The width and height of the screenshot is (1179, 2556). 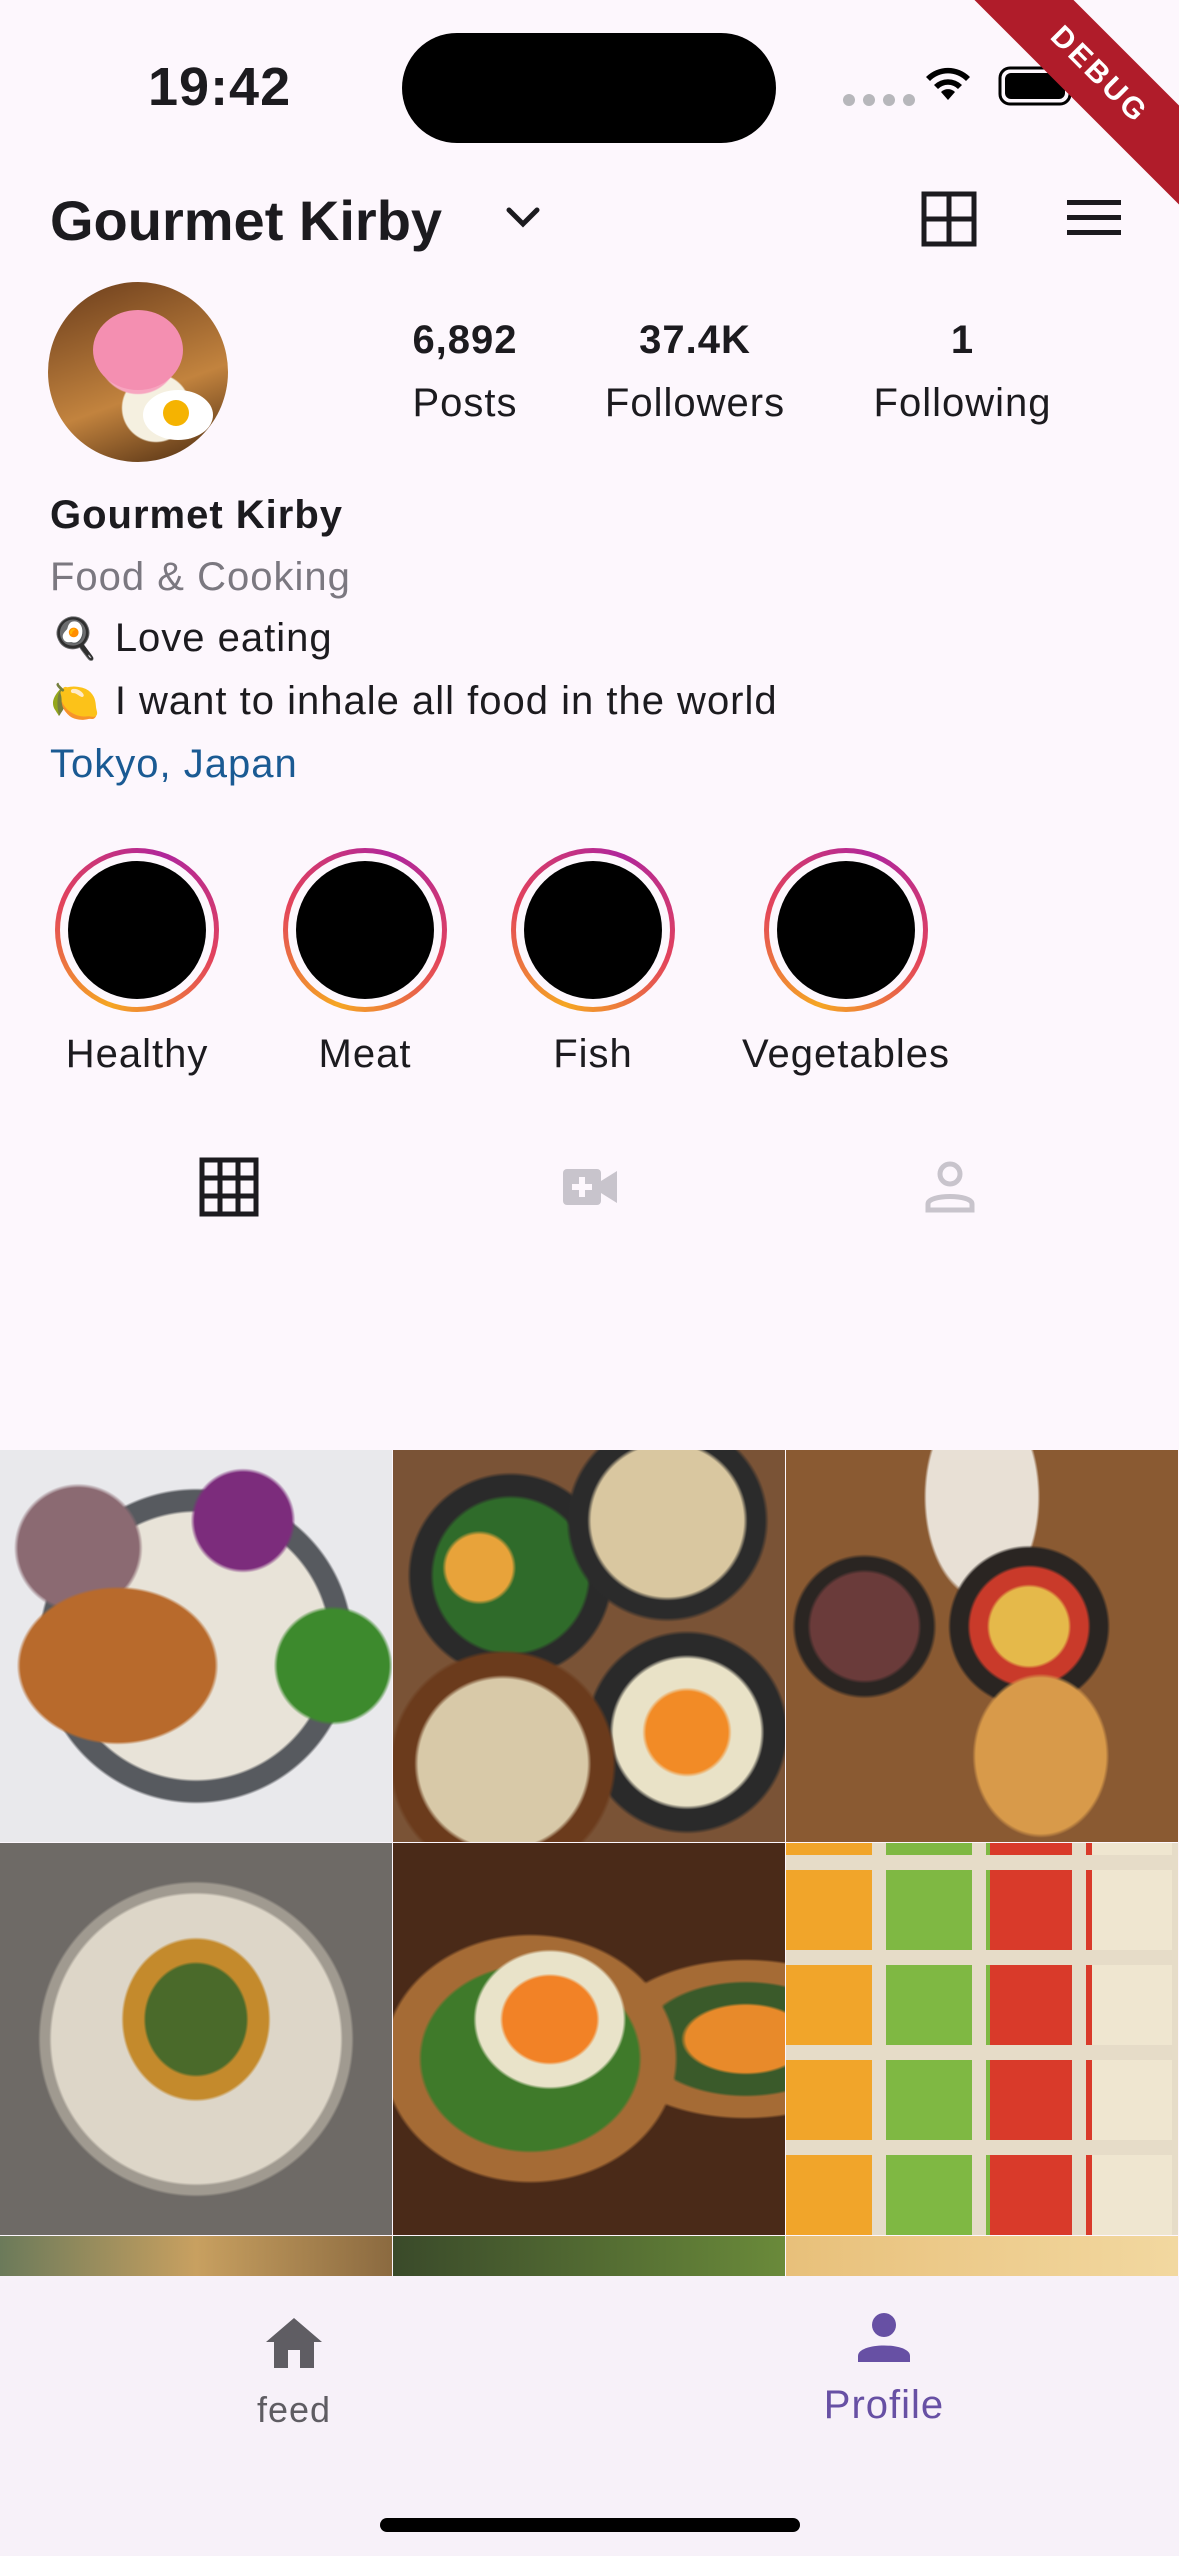 I want to click on highlight-meat: Meat, so click(x=365, y=962).